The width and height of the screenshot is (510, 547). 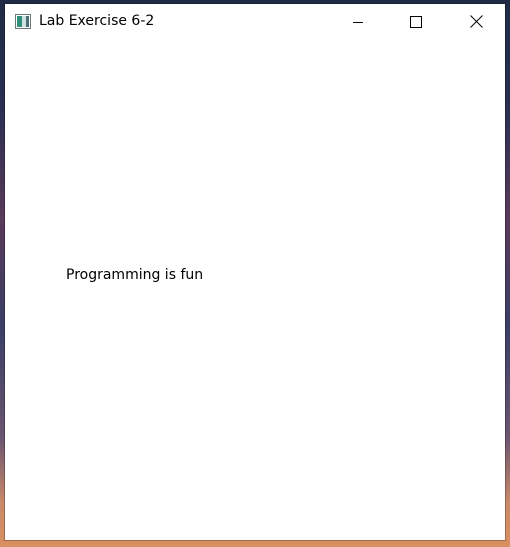 I want to click on maximize-button, so click(x=416, y=22).